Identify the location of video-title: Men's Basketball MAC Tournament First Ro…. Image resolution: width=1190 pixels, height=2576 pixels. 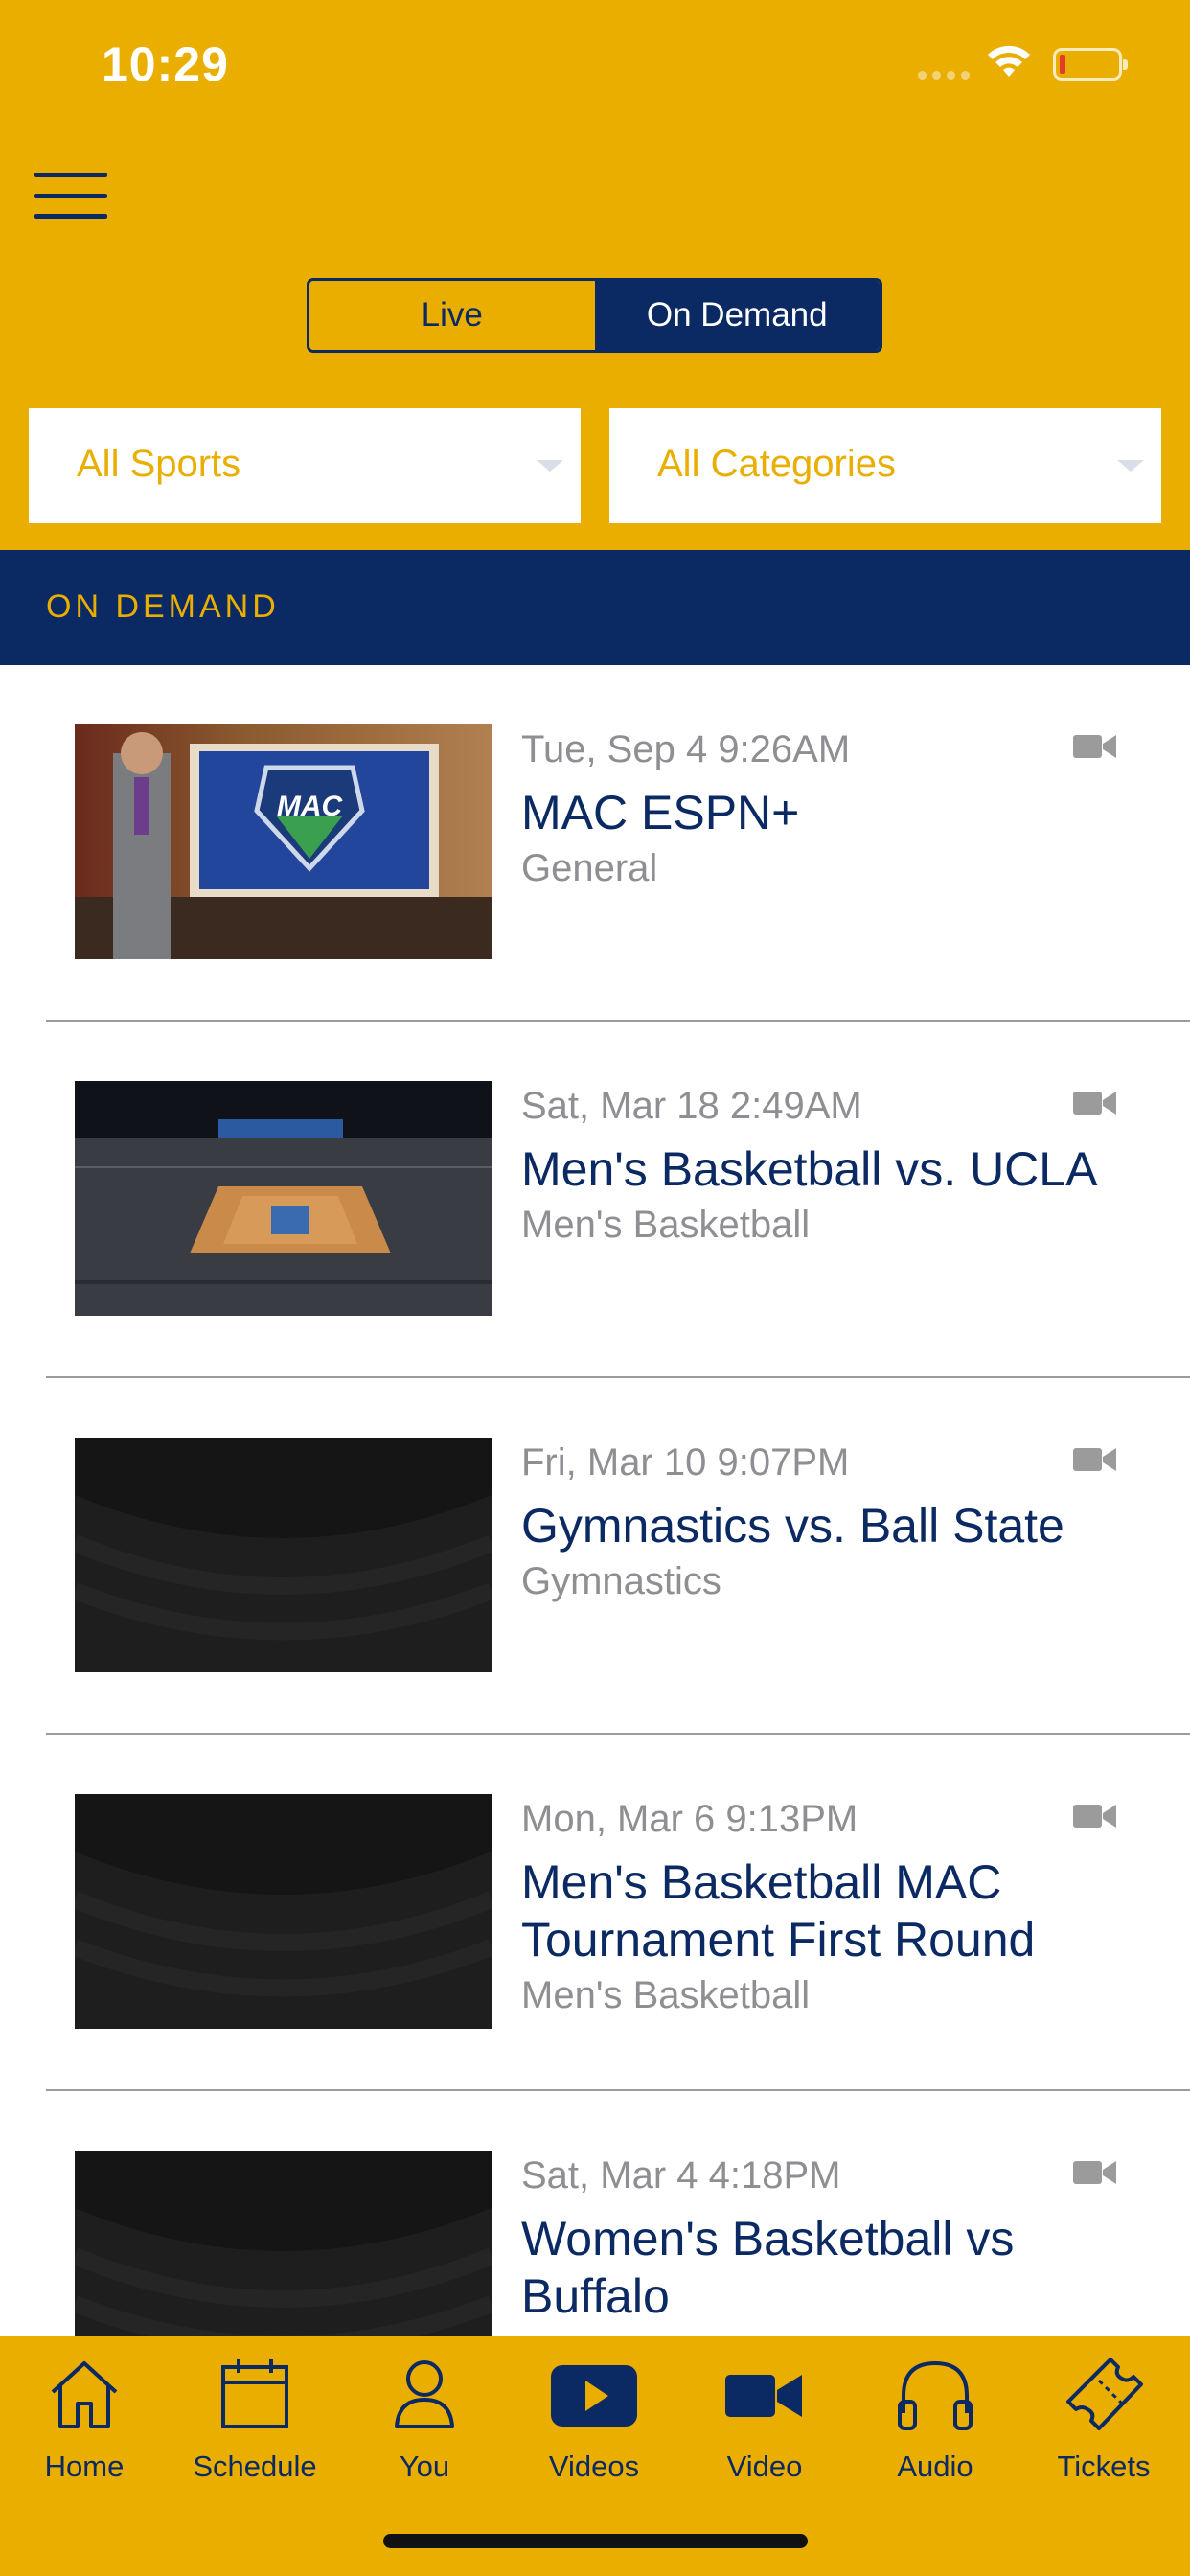
(779, 1910).